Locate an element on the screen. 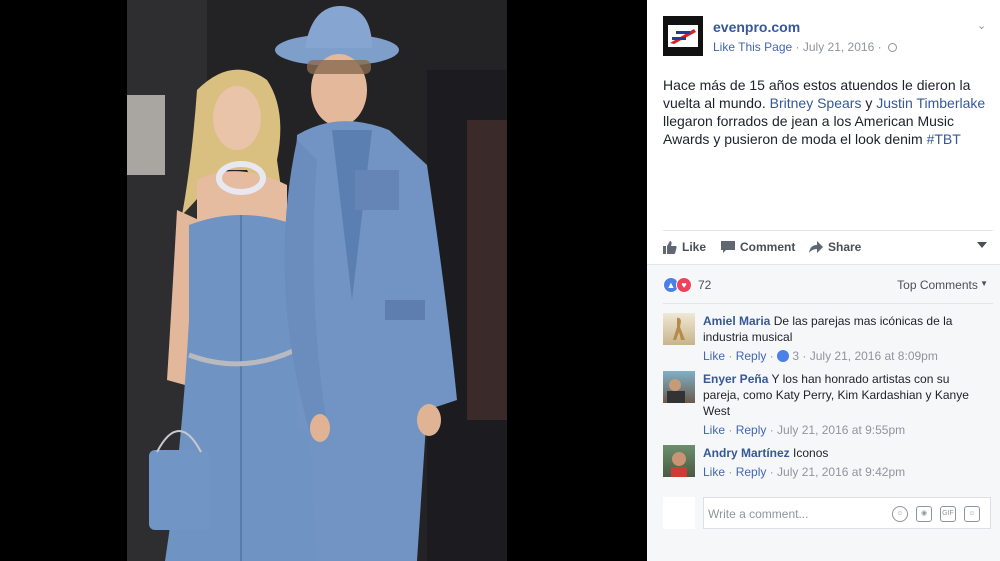 The image size is (1000, 561). post-text-and: y is located at coordinates (869, 103).